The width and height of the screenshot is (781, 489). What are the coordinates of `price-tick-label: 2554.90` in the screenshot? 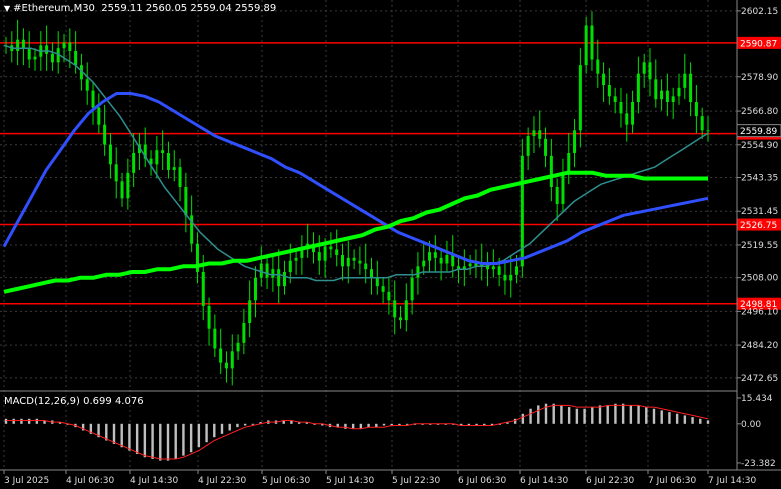 It's located at (759, 146).